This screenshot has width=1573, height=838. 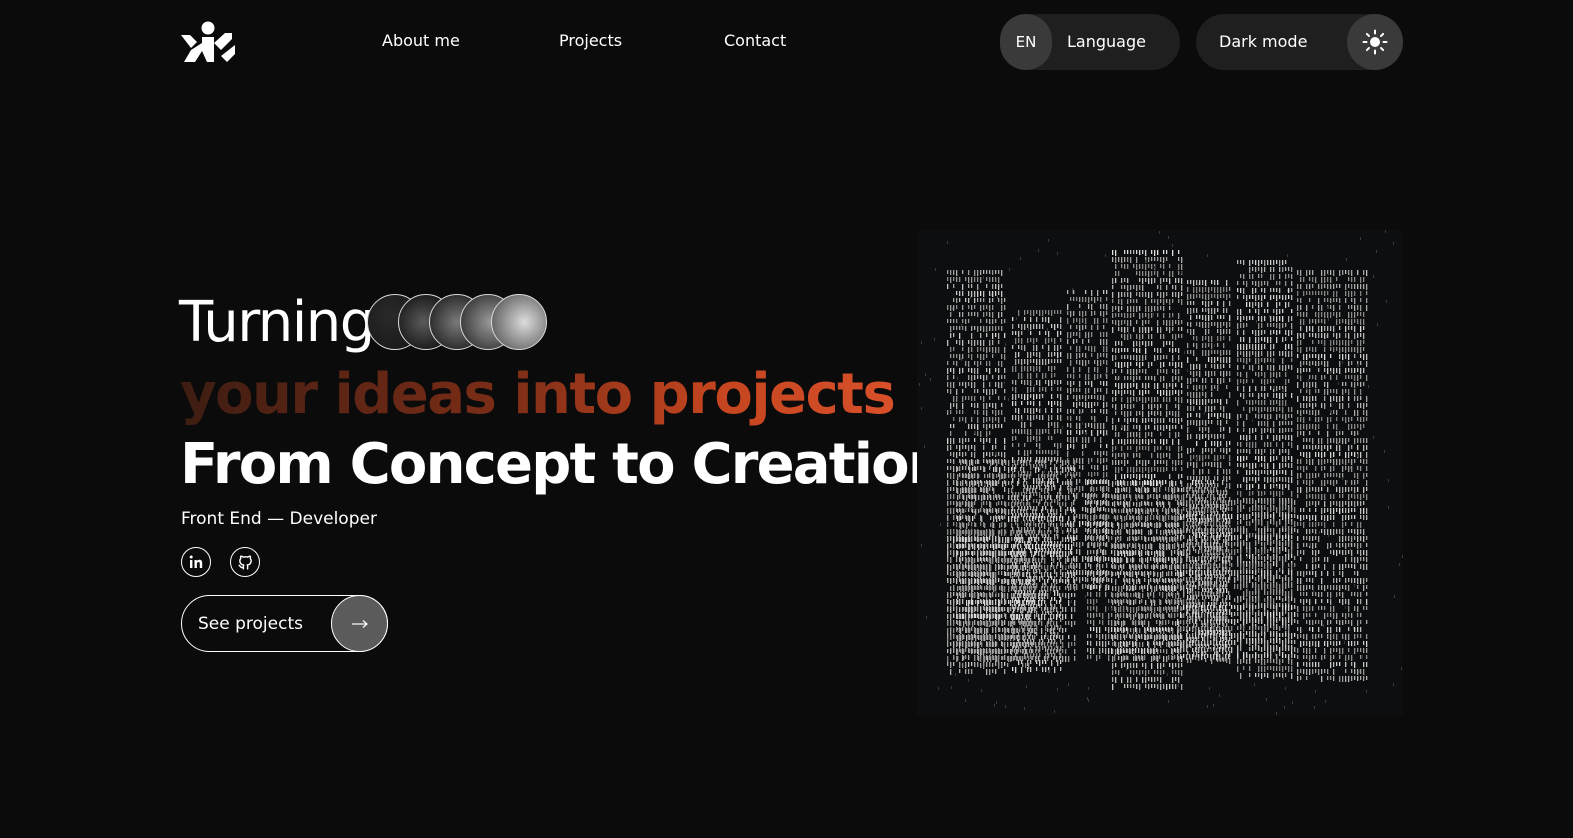 I want to click on dark-mode-switcher: Dark mode, so click(x=1299, y=42).